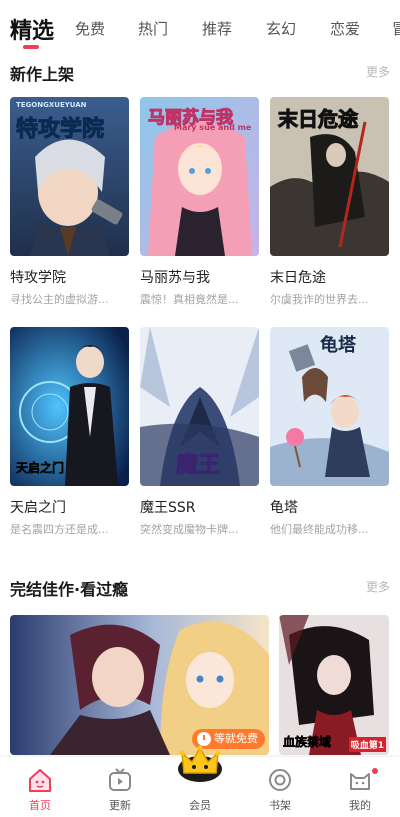 The image size is (400, 817). I want to click on cover-subtitle: Mary sue and me, so click(213, 127).